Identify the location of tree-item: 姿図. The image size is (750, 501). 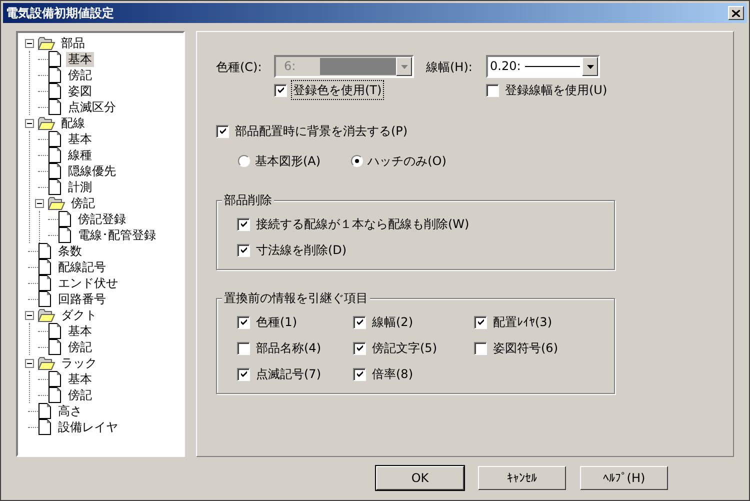
(80, 91).